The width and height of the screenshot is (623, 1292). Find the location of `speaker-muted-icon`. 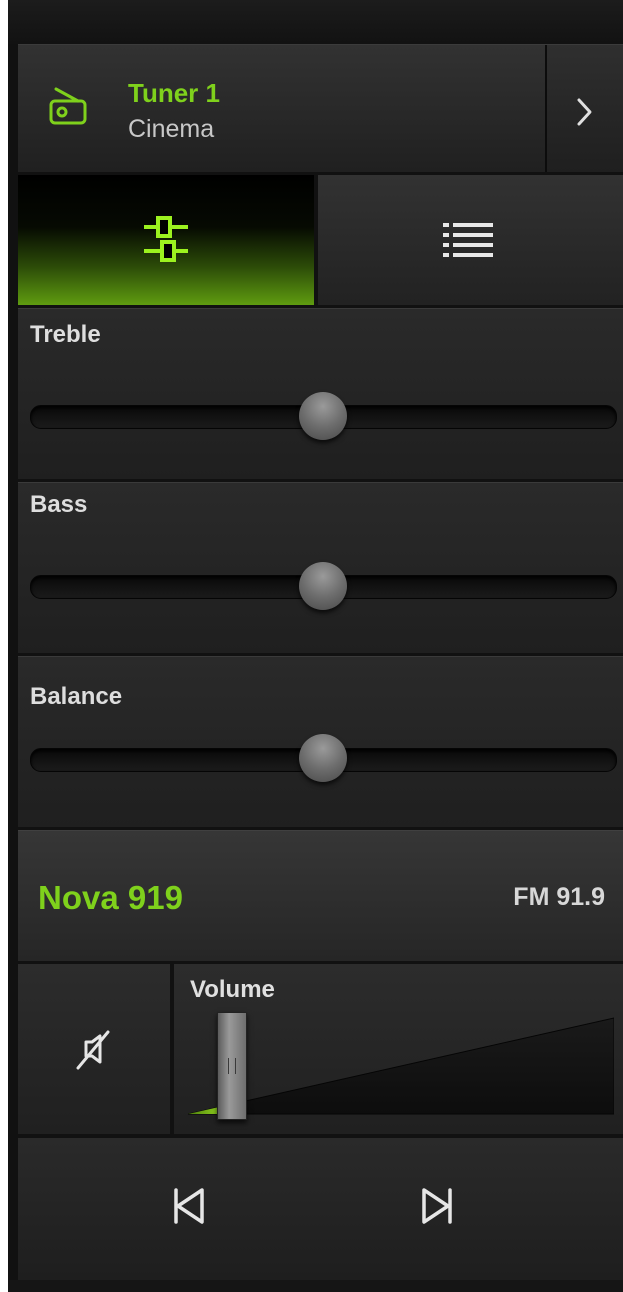

speaker-muted-icon is located at coordinates (93, 1050).